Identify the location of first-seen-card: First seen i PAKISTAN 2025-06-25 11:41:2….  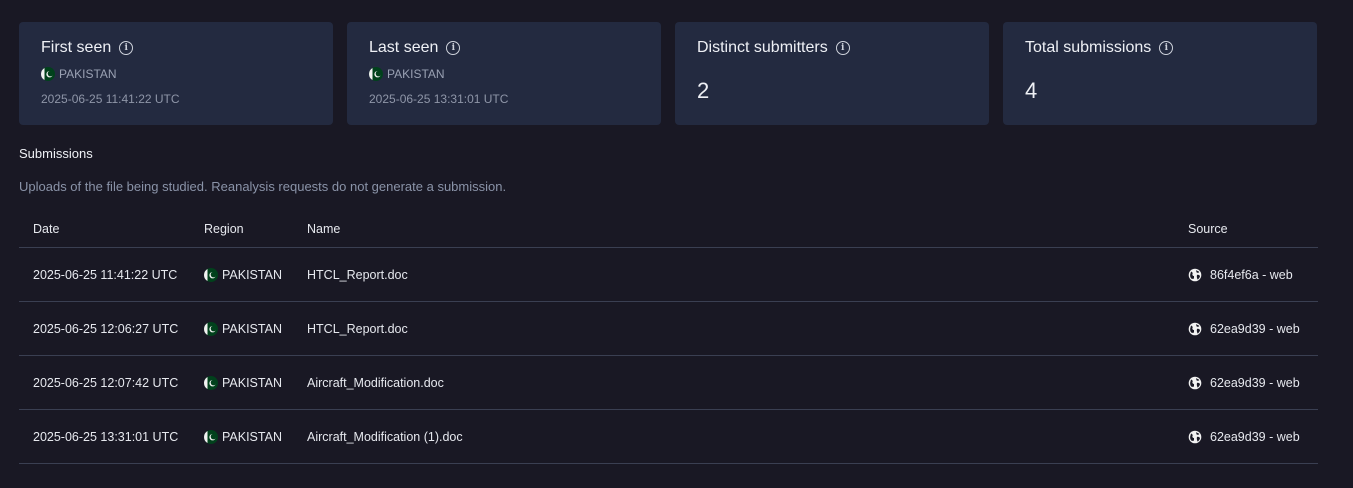
(176, 73).